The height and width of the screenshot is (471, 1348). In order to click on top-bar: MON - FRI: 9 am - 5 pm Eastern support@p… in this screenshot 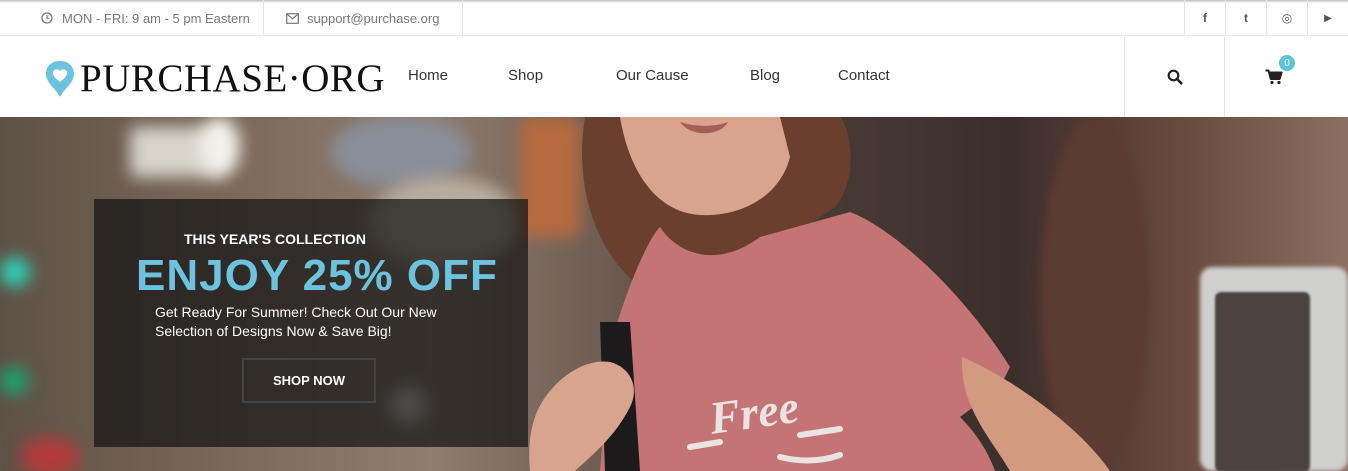, I will do `click(674, 18)`.